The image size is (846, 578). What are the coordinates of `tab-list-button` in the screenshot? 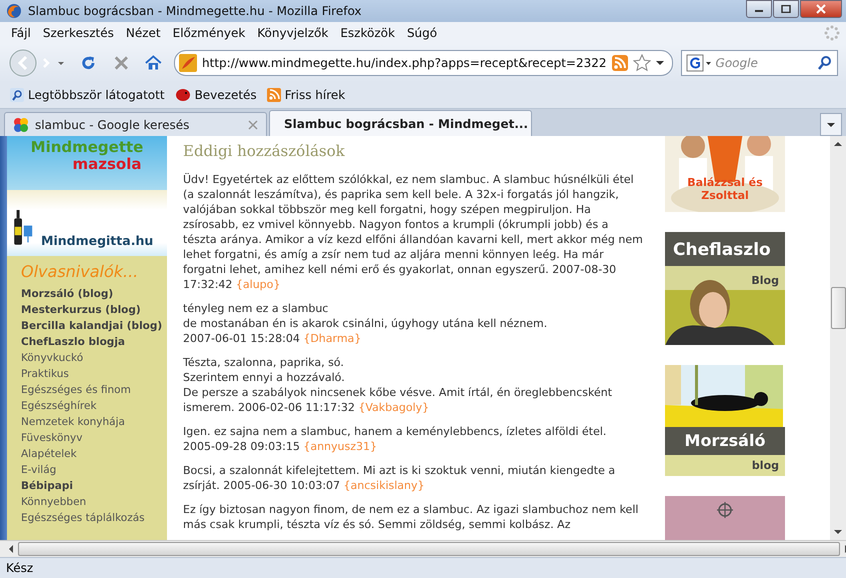 It's located at (831, 124).